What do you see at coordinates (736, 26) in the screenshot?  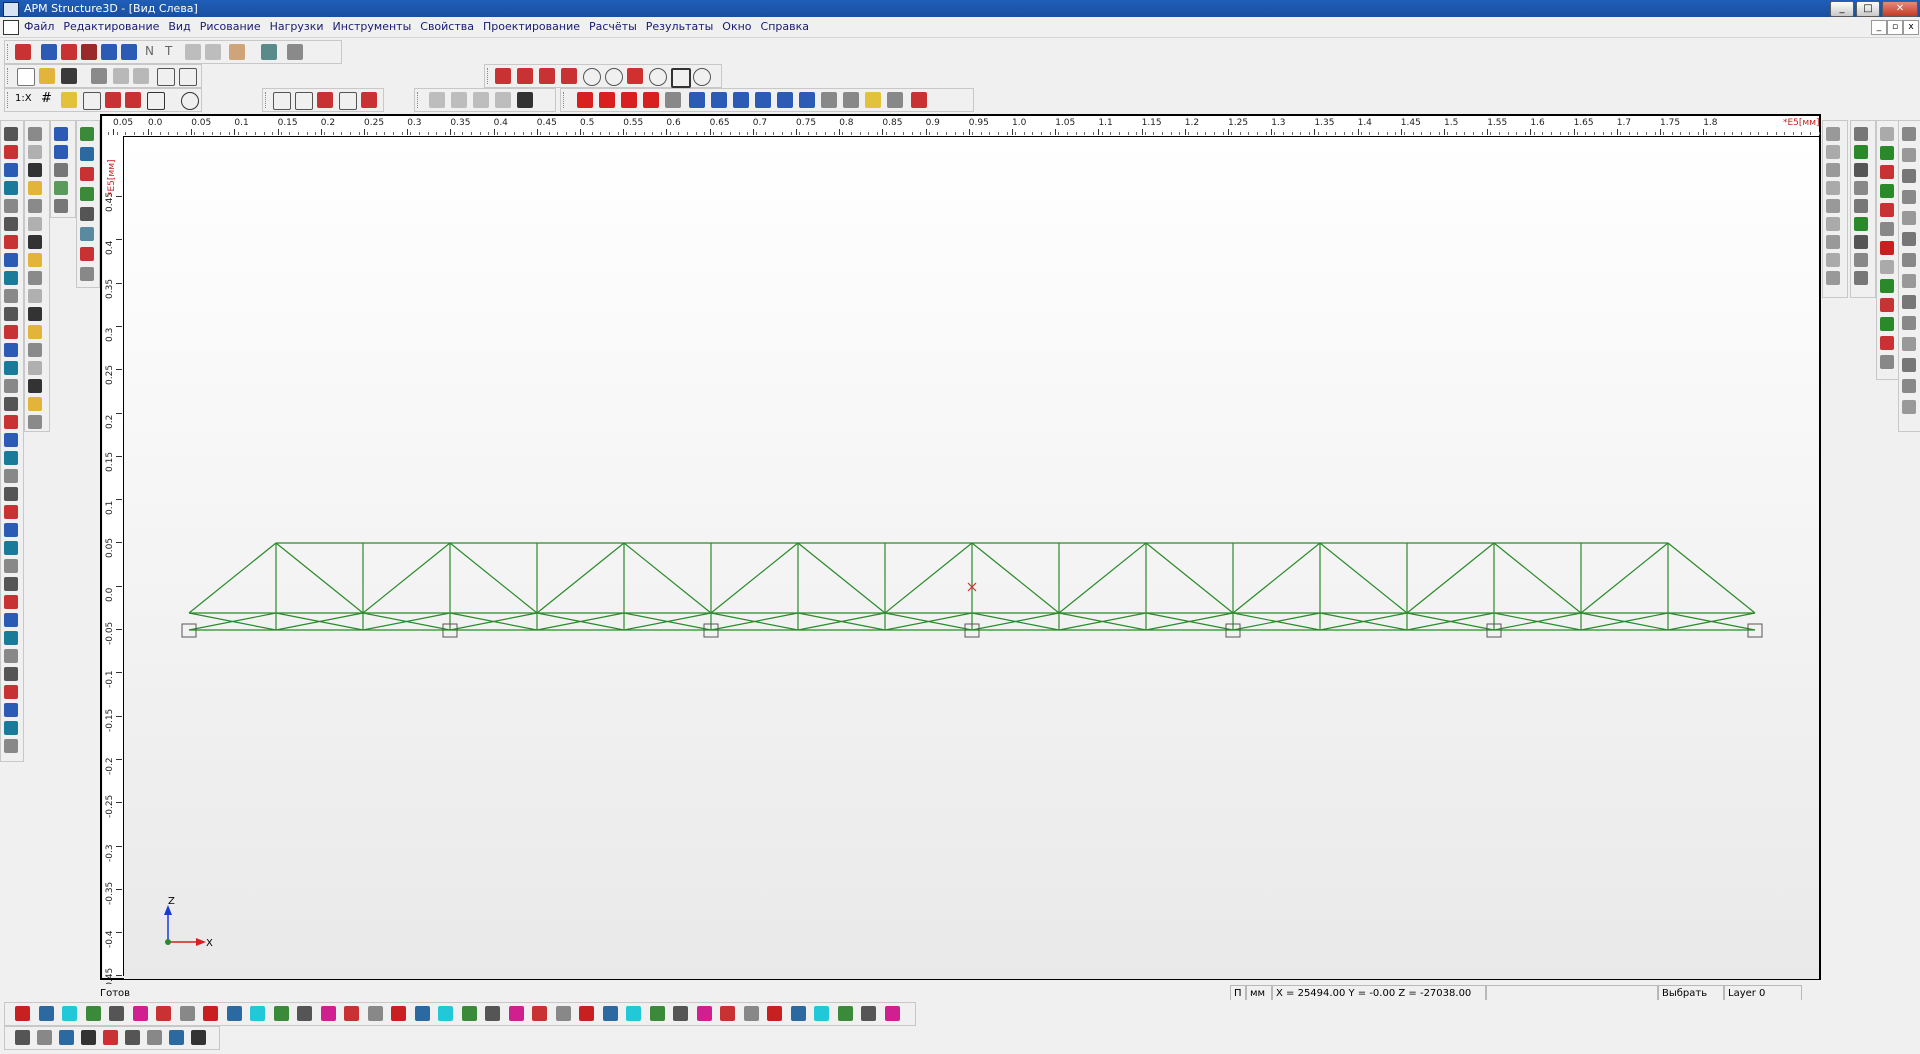 I see `menu-item-10: Окно` at bounding box center [736, 26].